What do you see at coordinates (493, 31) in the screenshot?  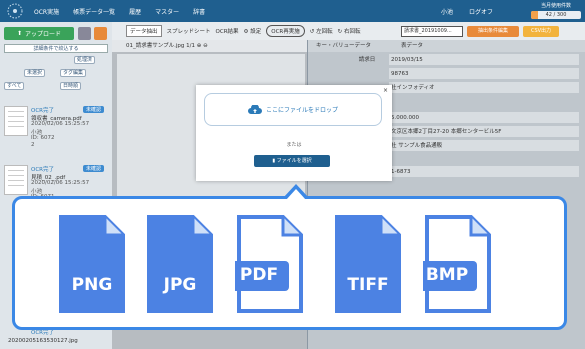 I see `extract-settings-button: 抽出条件編集` at bounding box center [493, 31].